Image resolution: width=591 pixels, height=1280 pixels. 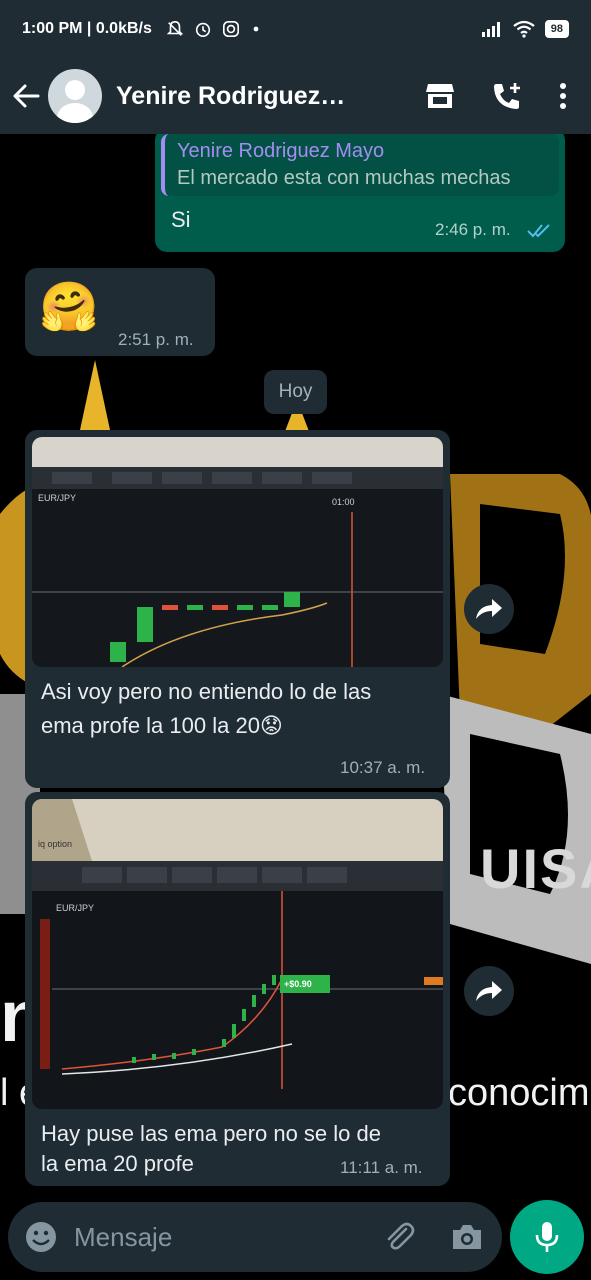 I want to click on chart-photo: EUR/JPY 01:00, so click(x=237, y=552).